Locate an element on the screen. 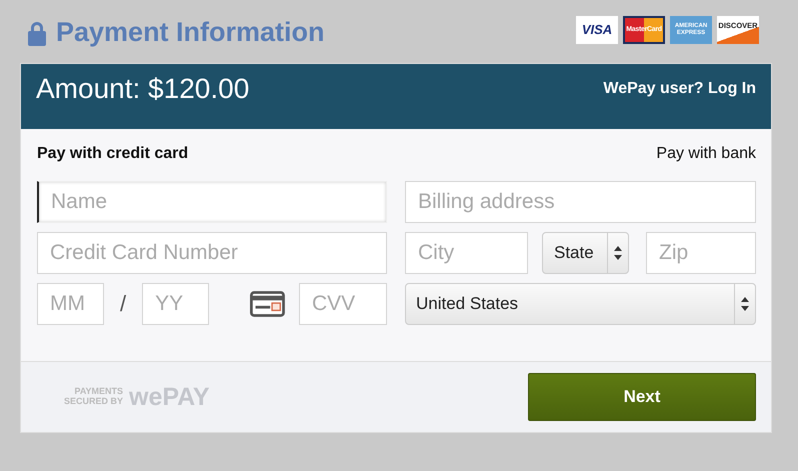  card-logo: VISA is located at coordinates (597, 30).